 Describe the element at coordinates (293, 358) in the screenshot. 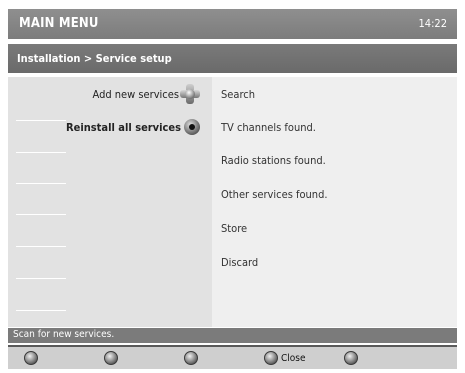

I see `close-label: Close` at that location.